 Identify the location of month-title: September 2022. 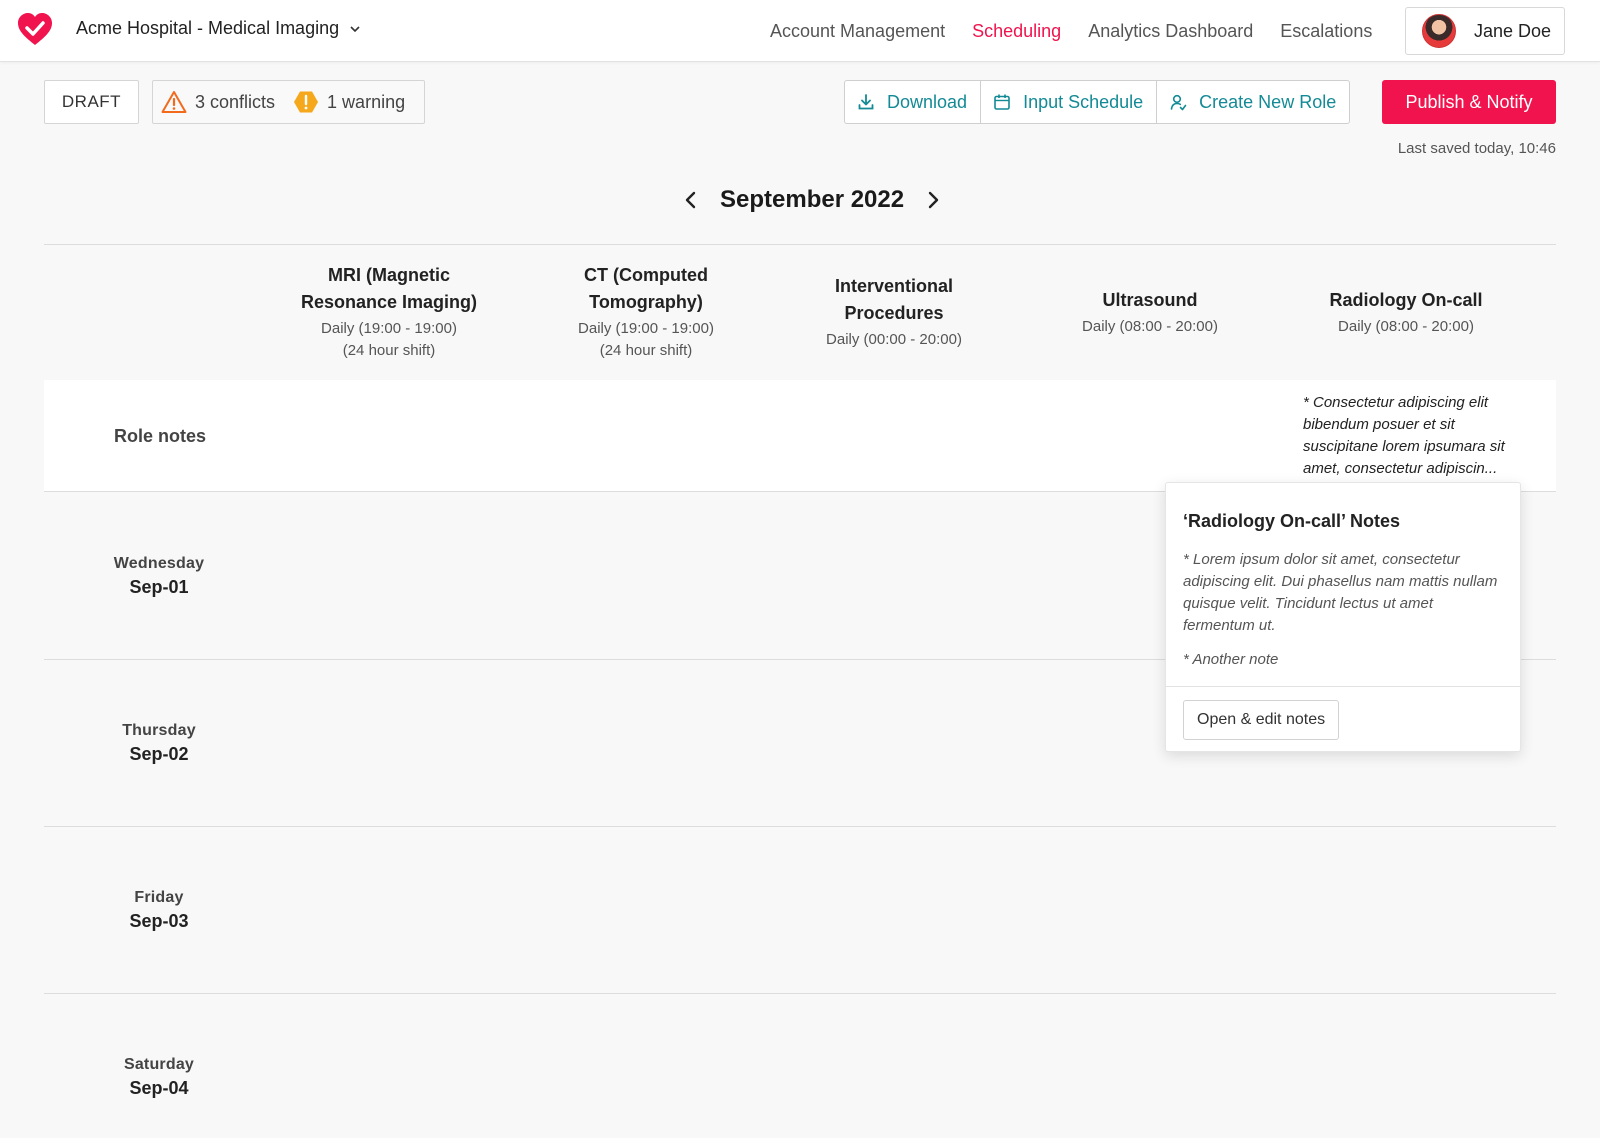
(812, 199).